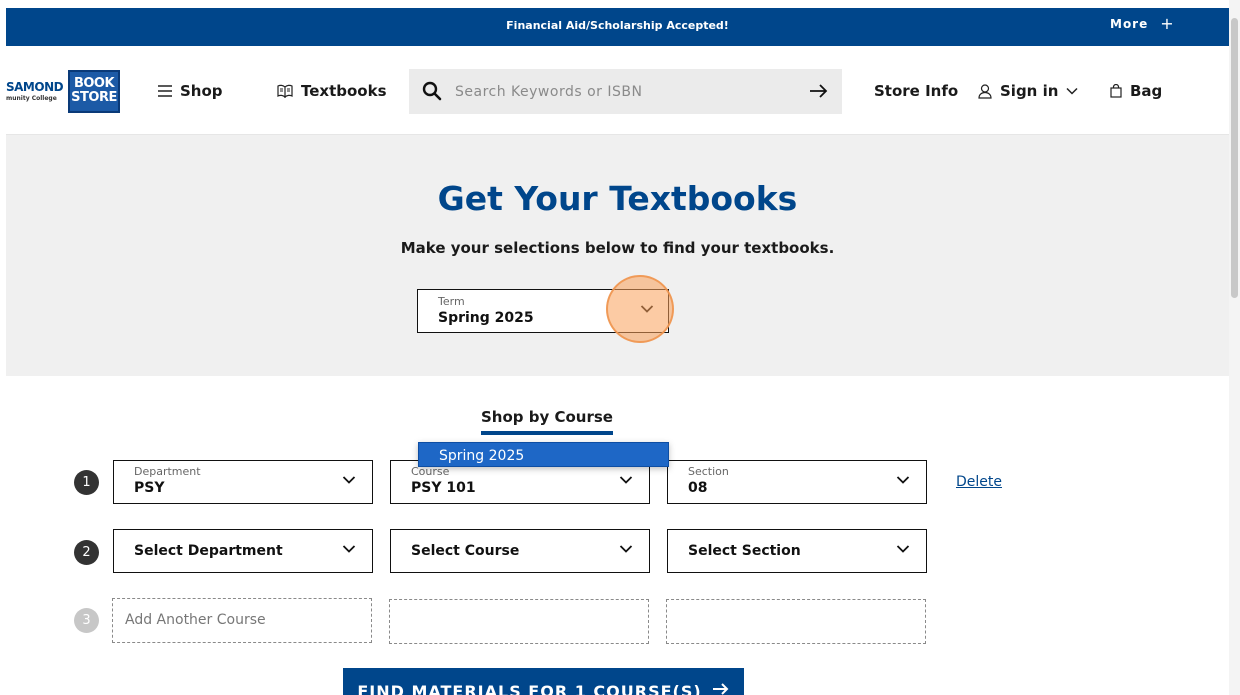  I want to click on row-number-3: 3, so click(86, 620).